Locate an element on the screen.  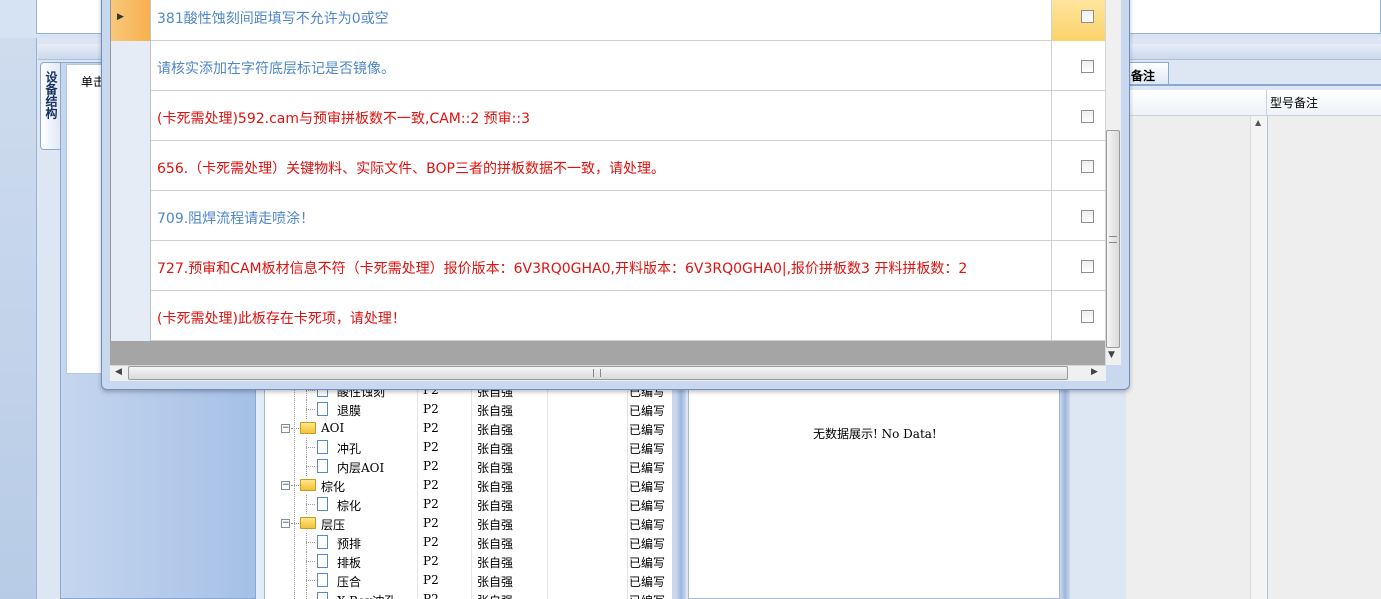
tree-row: 预排 P2 张自强 已编写 is located at coordinates (468, 542).